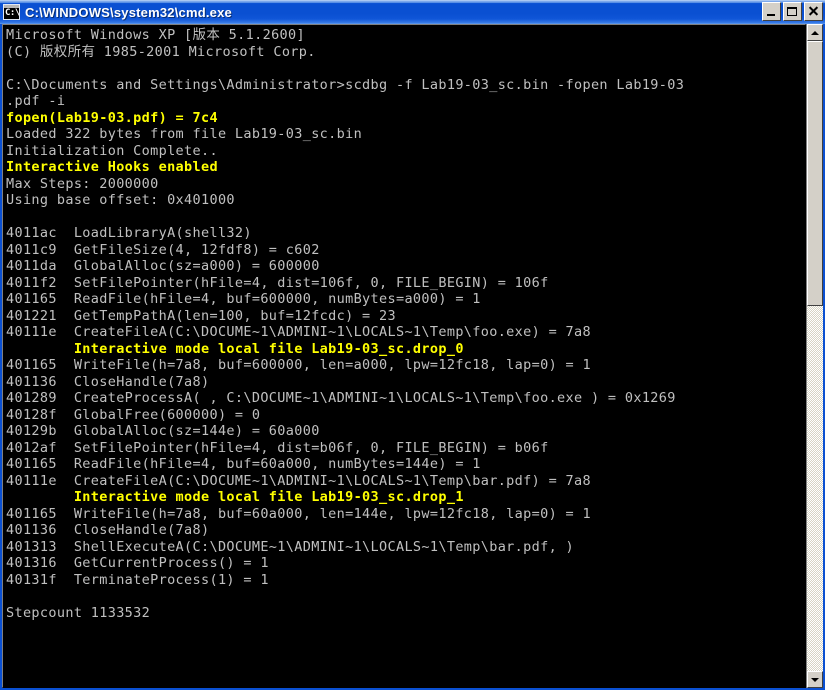 This screenshot has height=690, width=825. What do you see at coordinates (112, 150) in the screenshot?
I see `console-line: Initialization Complete..` at bounding box center [112, 150].